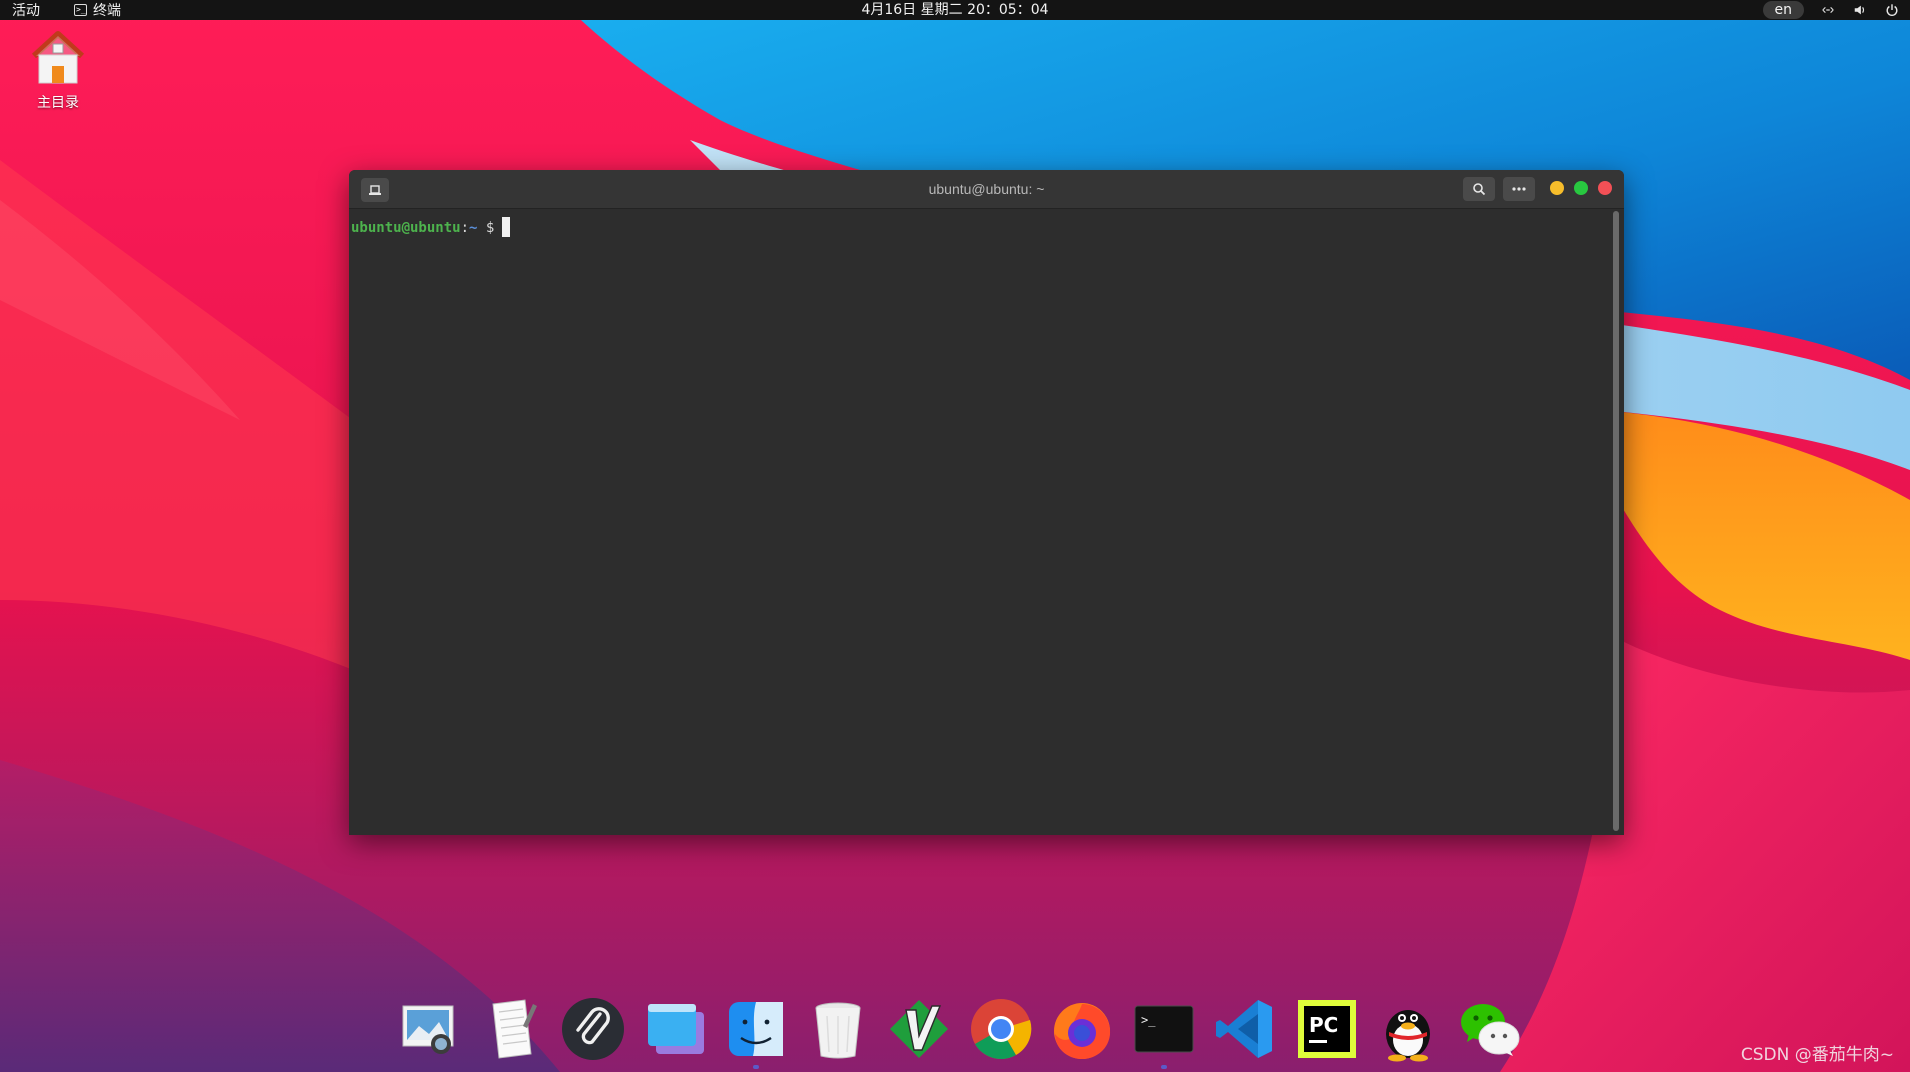 Image resolution: width=1910 pixels, height=1072 pixels. I want to click on terminal-scrollbar, so click(1616, 521).